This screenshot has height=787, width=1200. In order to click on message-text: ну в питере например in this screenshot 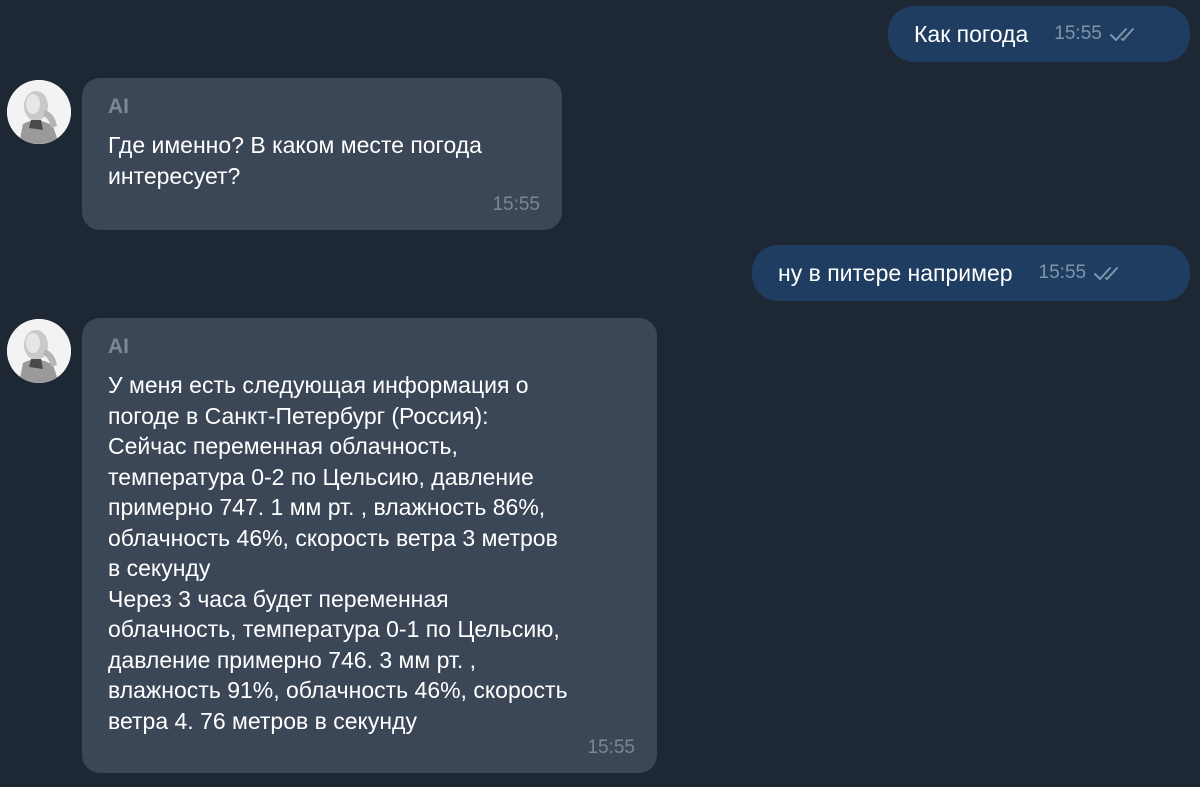, I will do `click(895, 272)`.